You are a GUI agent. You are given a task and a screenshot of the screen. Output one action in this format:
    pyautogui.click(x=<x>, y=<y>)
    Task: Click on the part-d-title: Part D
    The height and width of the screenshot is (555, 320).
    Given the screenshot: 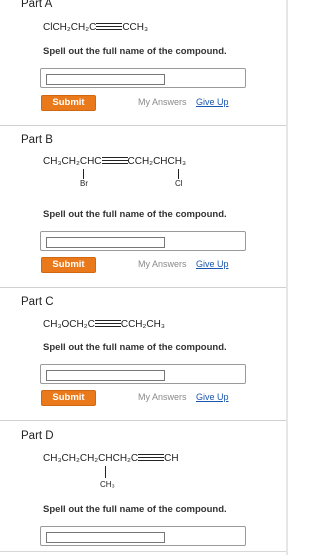 What is the action you would take?
    pyautogui.click(x=37, y=436)
    